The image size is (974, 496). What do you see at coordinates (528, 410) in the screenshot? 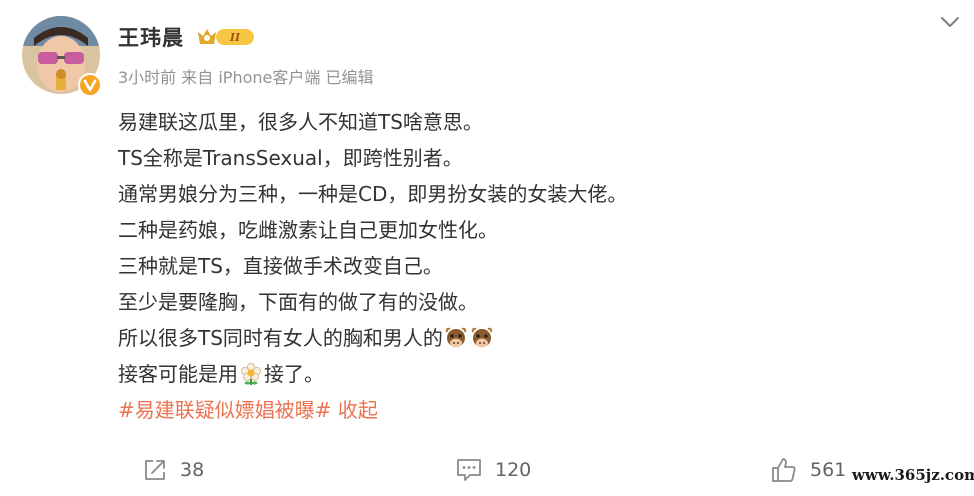
I see `hashtag-line: #易建联疑似嫖娼被曝# 收起` at bounding box center [528, 410].